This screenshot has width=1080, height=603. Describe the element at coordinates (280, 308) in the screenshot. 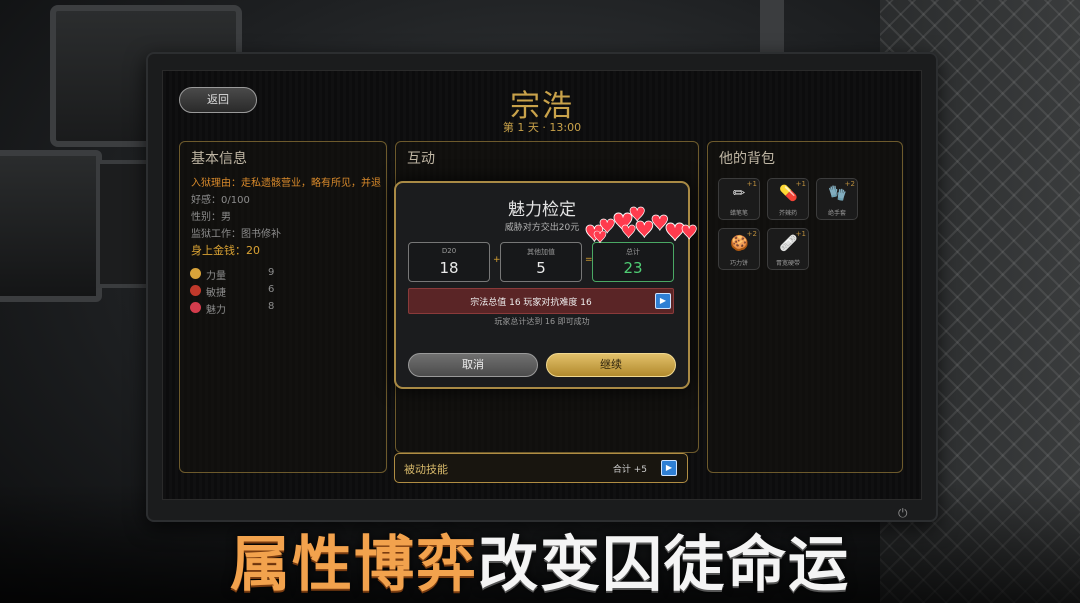

I see `attribute-row-charm: 魅力 8` at that location.